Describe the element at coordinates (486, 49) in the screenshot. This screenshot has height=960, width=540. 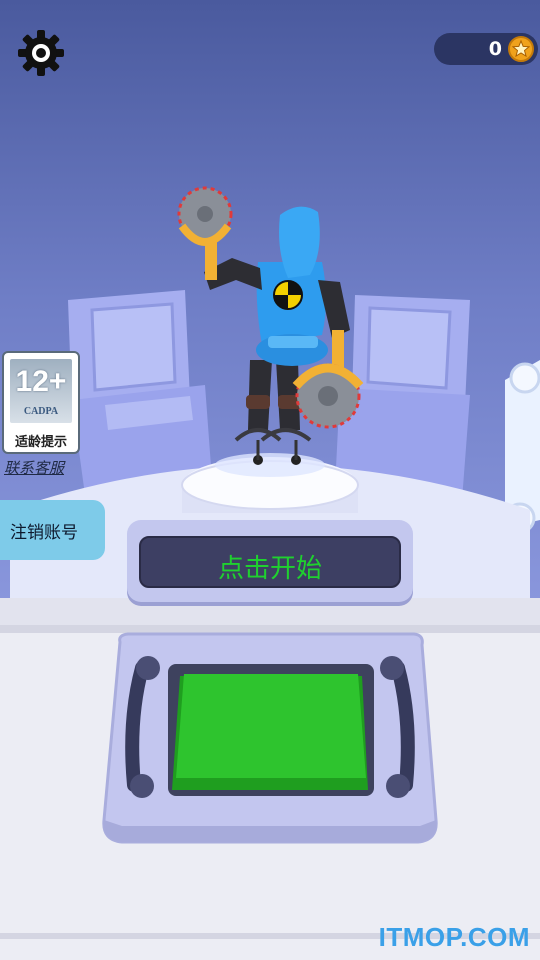
I see `coin-counter: 0` at that location.